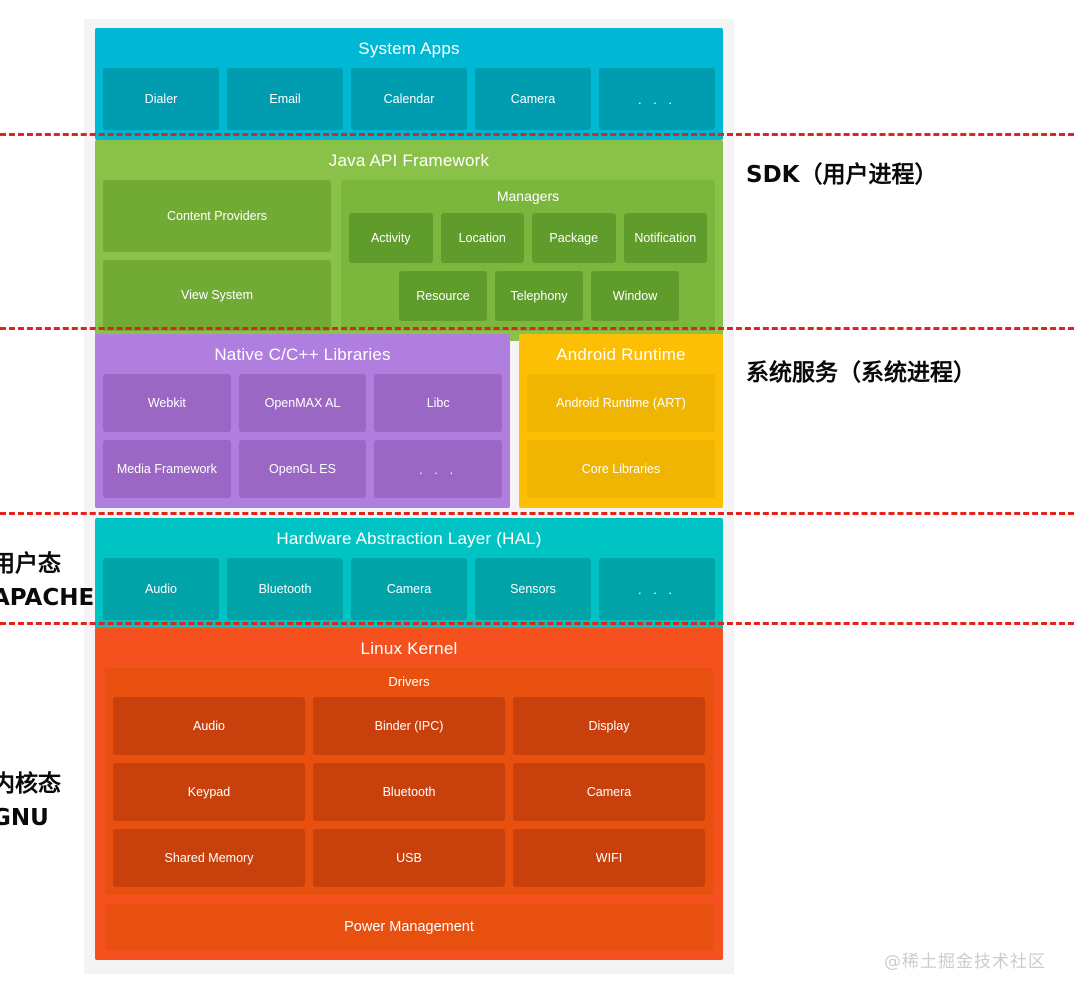 The width and height of the screenshot is (1074, 994). Describe the element at coordinates (537, 328) in the screenshot. I see `divider-framework-native` at that location.